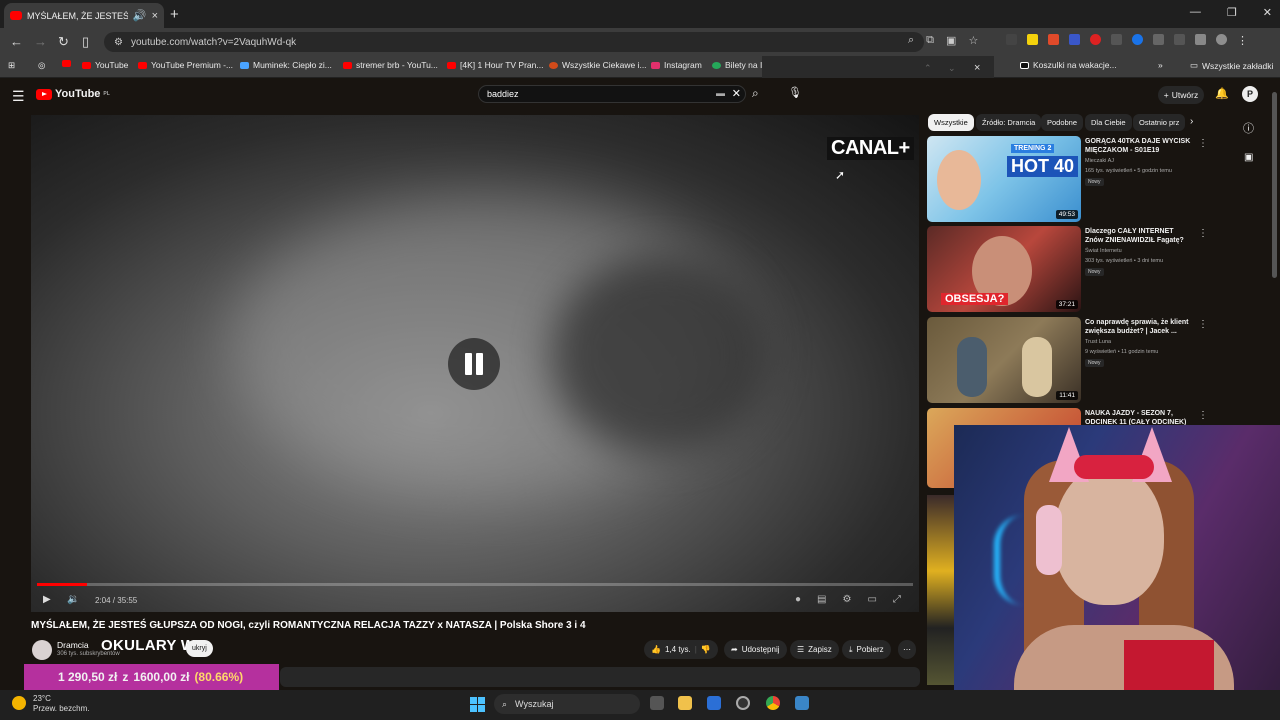 The width and height of the screenshot is (1280, 720). Describe the element at coordinates (1221, 39) in the screenshot. I see `profile-icon` at that location.